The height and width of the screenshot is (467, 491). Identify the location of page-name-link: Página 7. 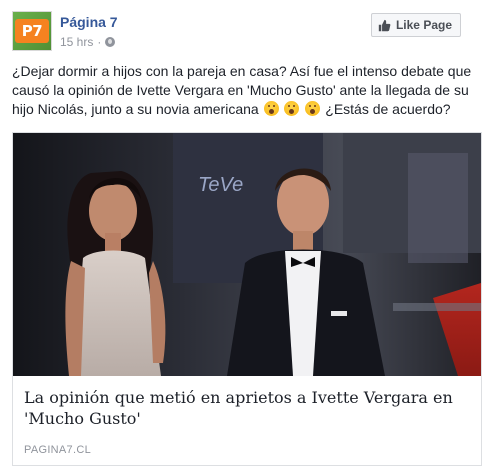
(89, 22).